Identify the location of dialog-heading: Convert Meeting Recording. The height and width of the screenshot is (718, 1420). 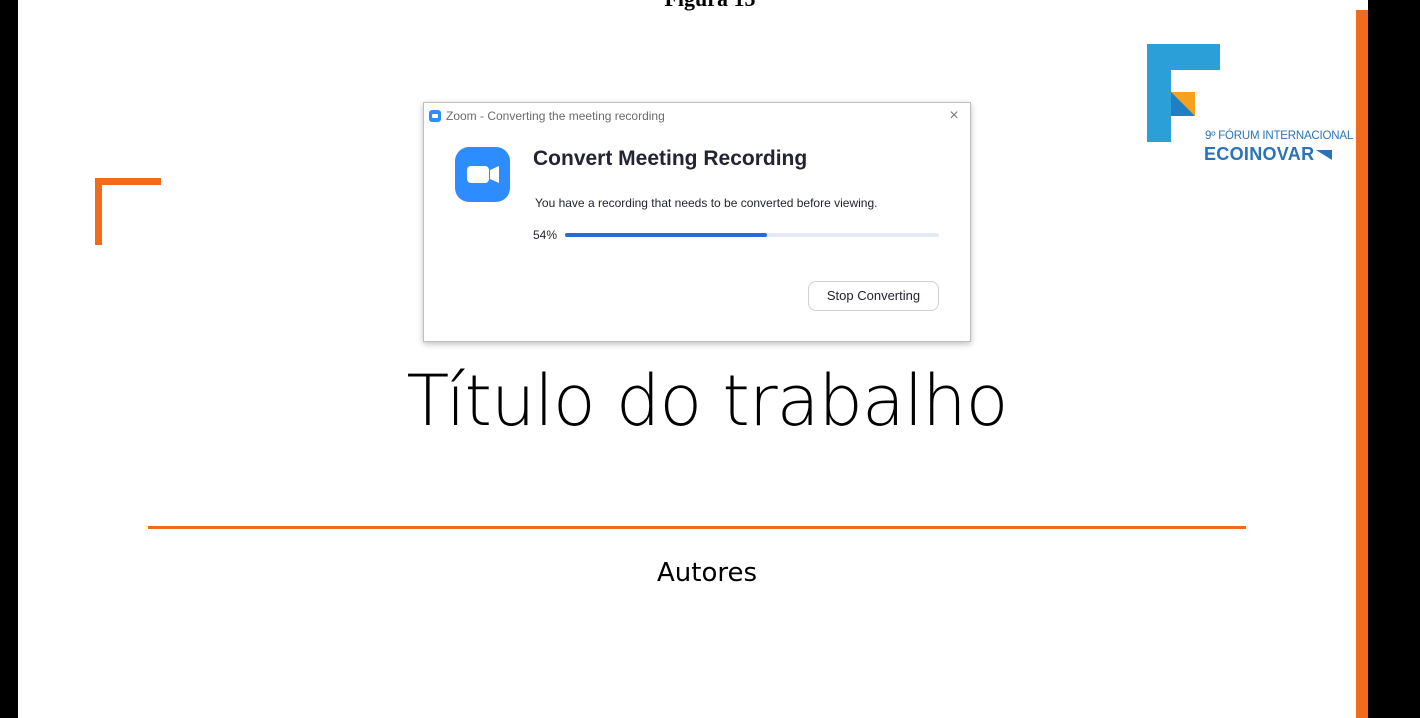
(670, 158).